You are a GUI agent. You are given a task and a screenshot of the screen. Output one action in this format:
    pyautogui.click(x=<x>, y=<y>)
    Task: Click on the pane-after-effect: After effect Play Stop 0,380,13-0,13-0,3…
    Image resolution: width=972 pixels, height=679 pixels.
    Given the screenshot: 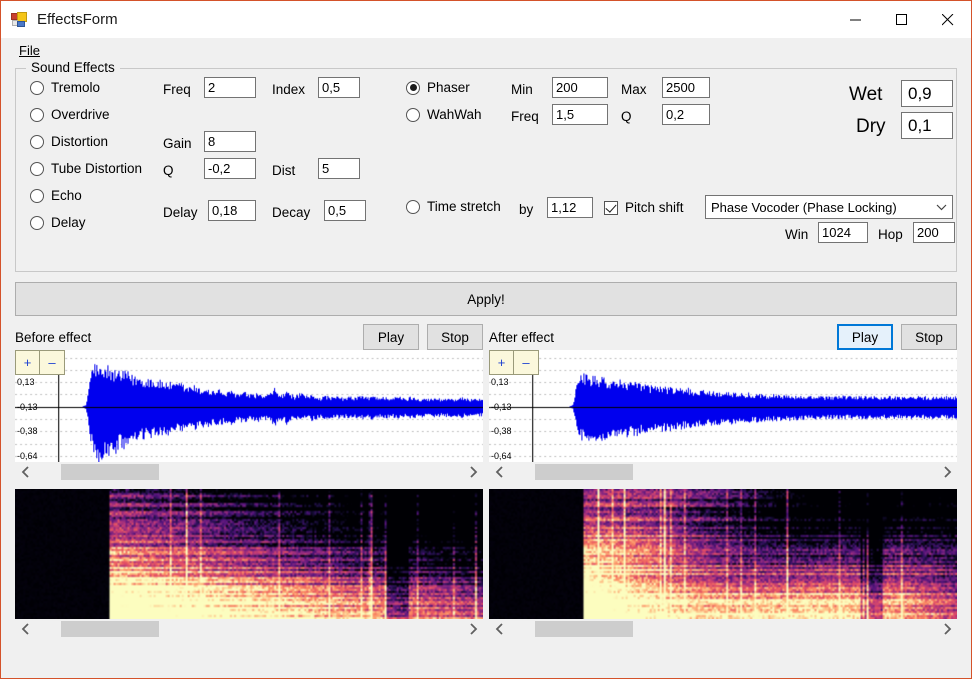 What is the action you would take?
    pyautogui.click(x=723, y=403)
    